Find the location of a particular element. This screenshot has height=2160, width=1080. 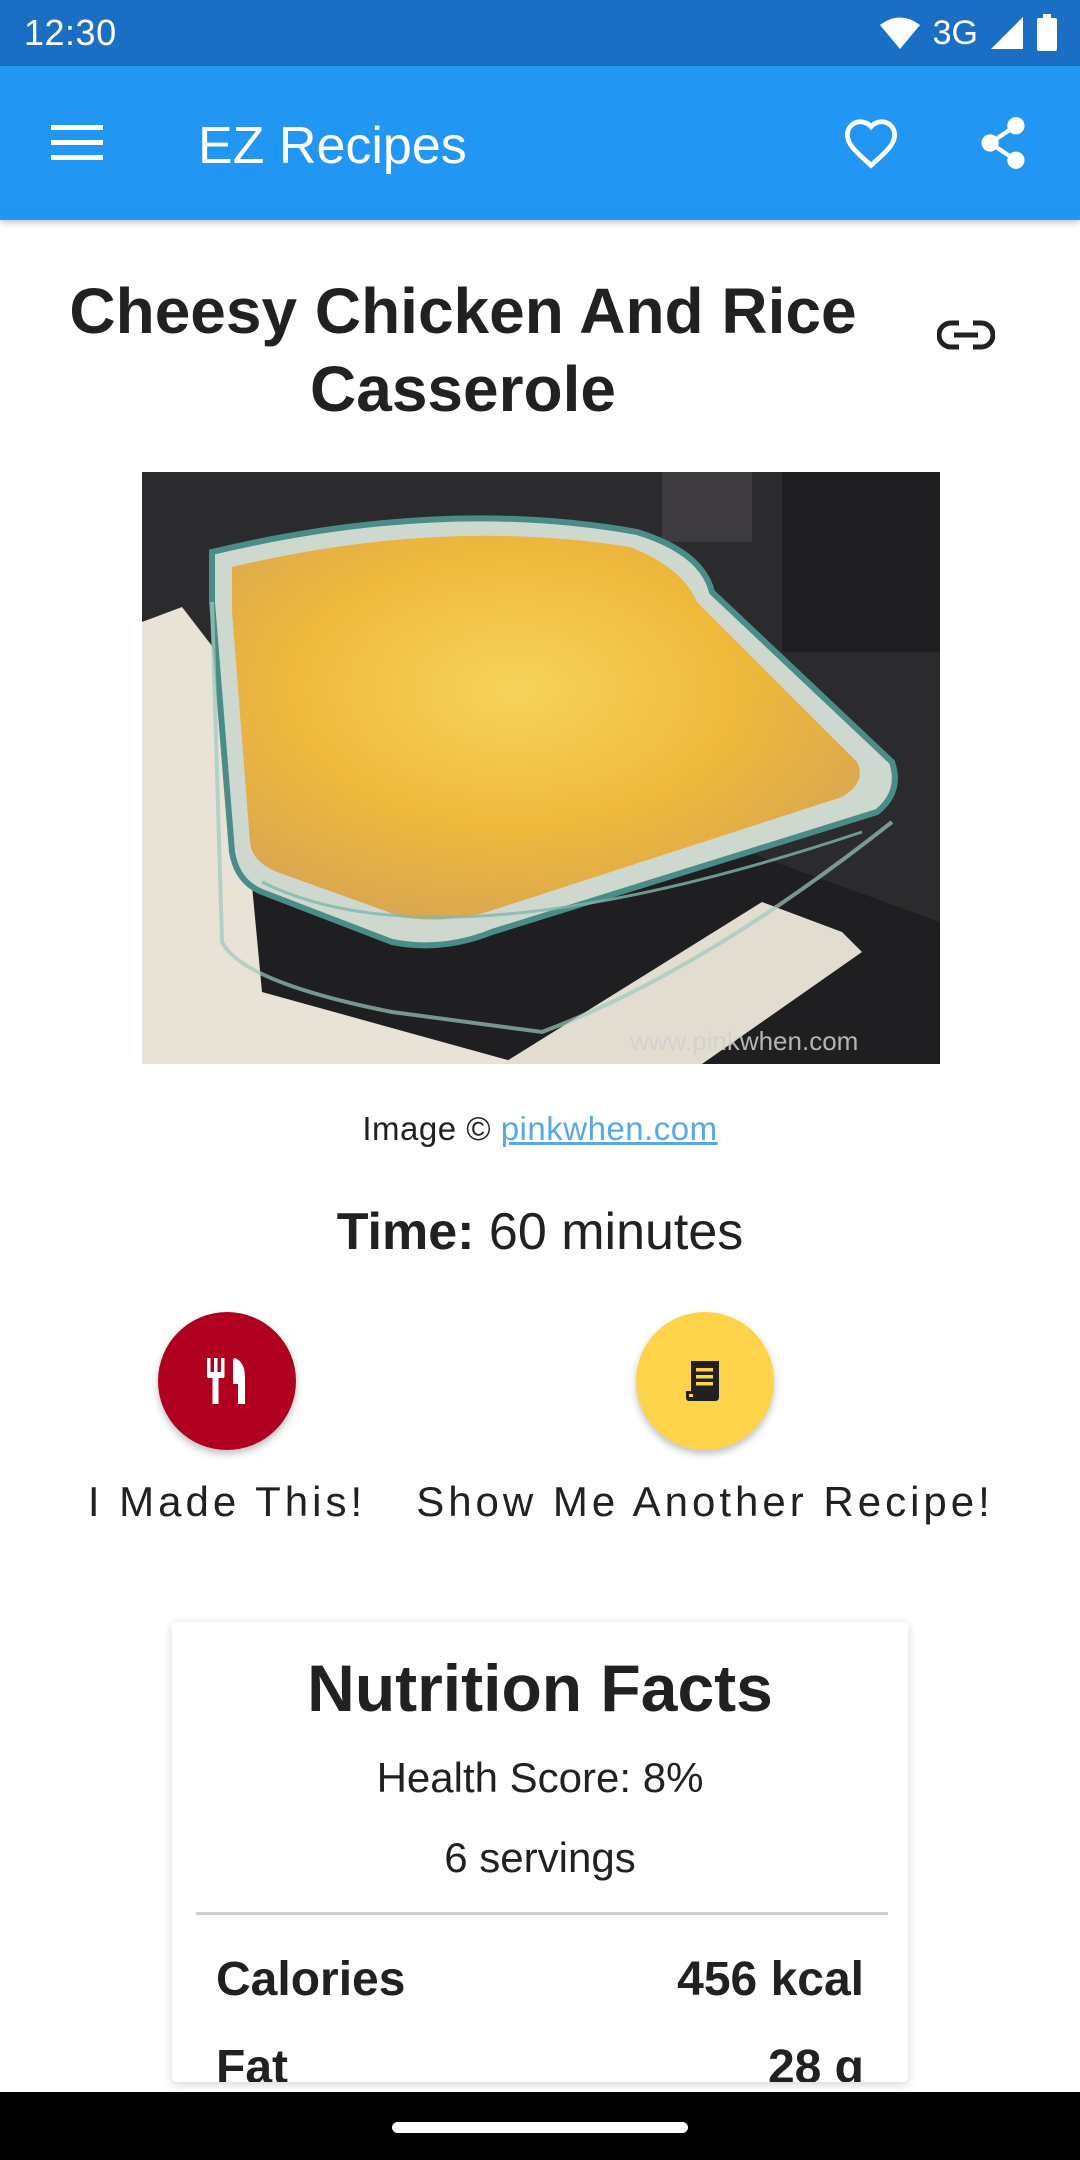

favorite-outline-icon is located at coordinates (871, 144).